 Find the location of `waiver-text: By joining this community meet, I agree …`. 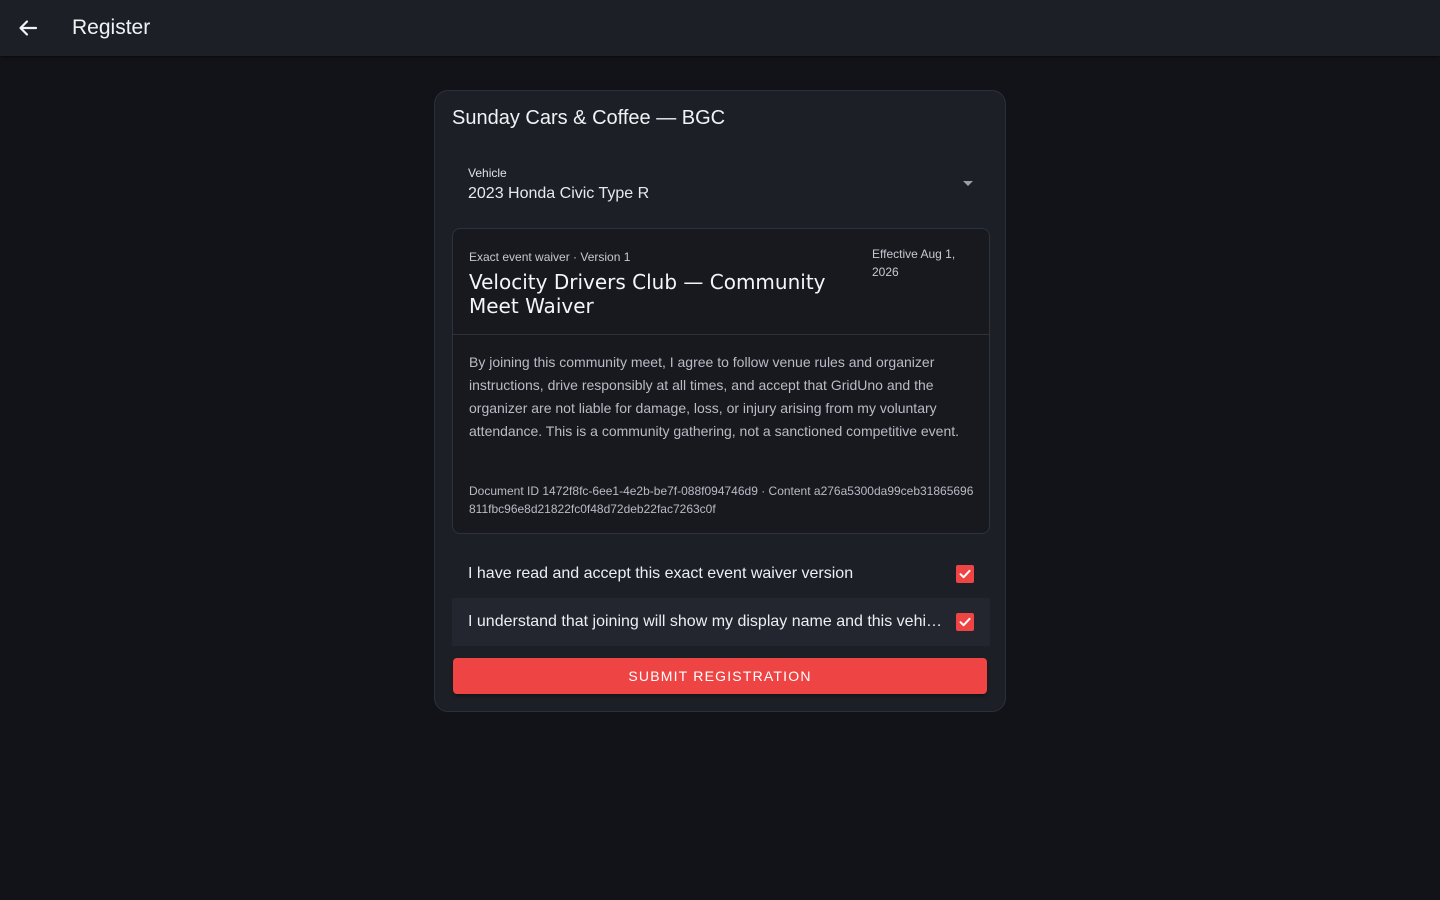

waiver-text: By joining this community meet, I agree … is located at coordinates (714, 396).